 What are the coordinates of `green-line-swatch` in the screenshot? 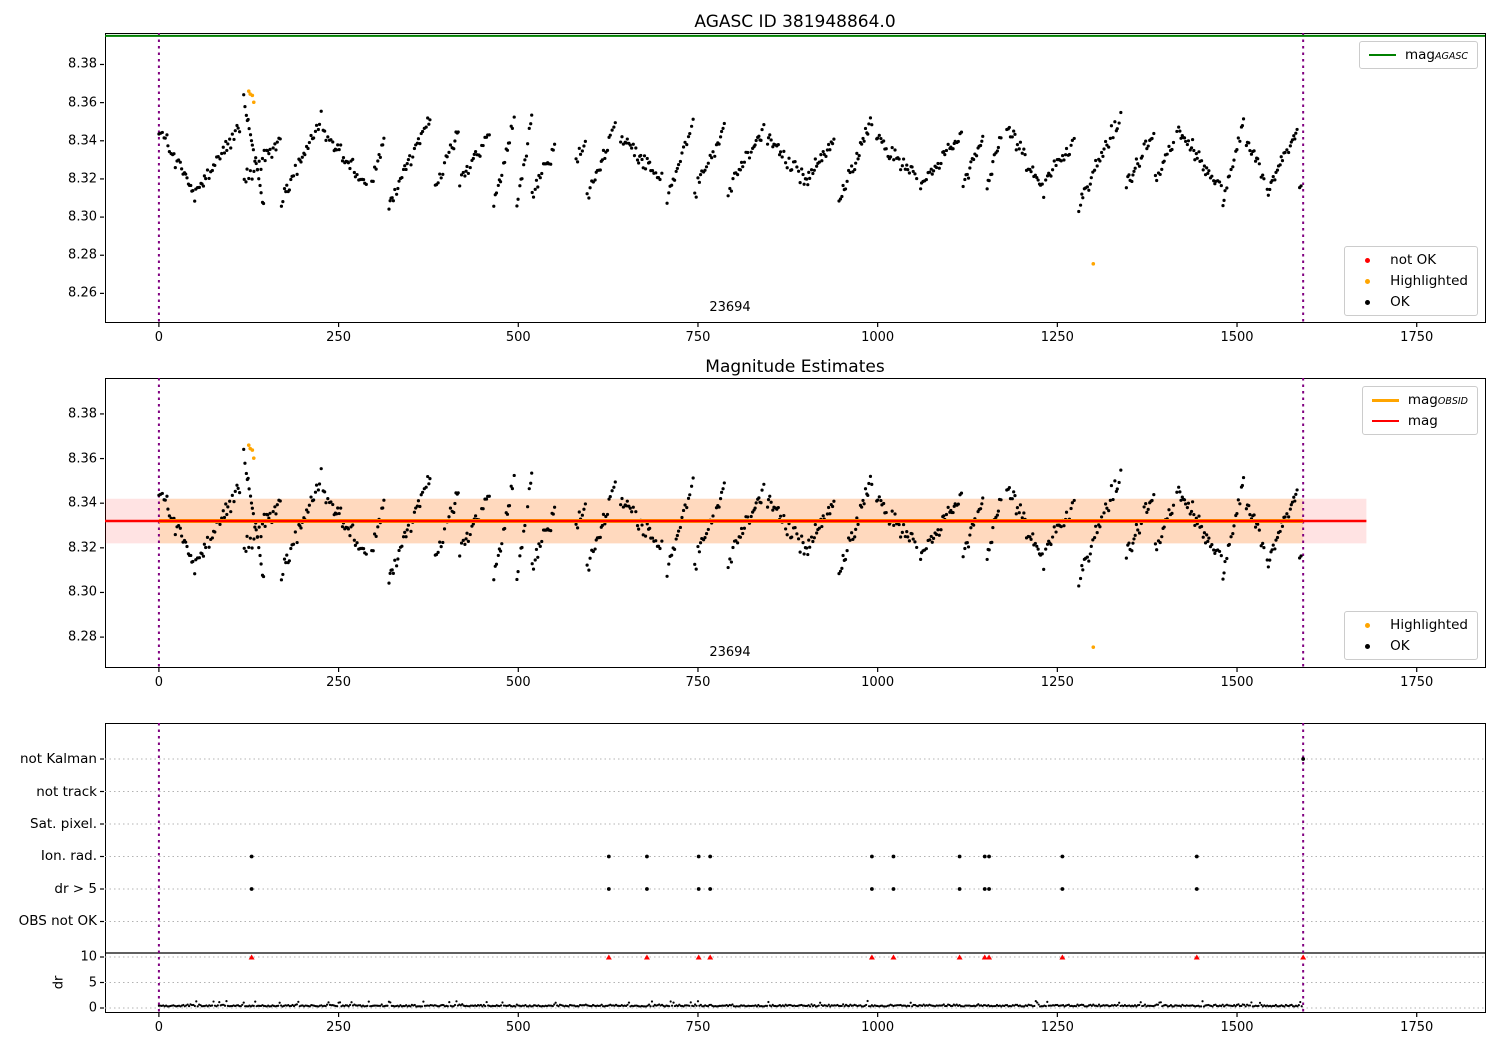 It's located at (1382, 55).